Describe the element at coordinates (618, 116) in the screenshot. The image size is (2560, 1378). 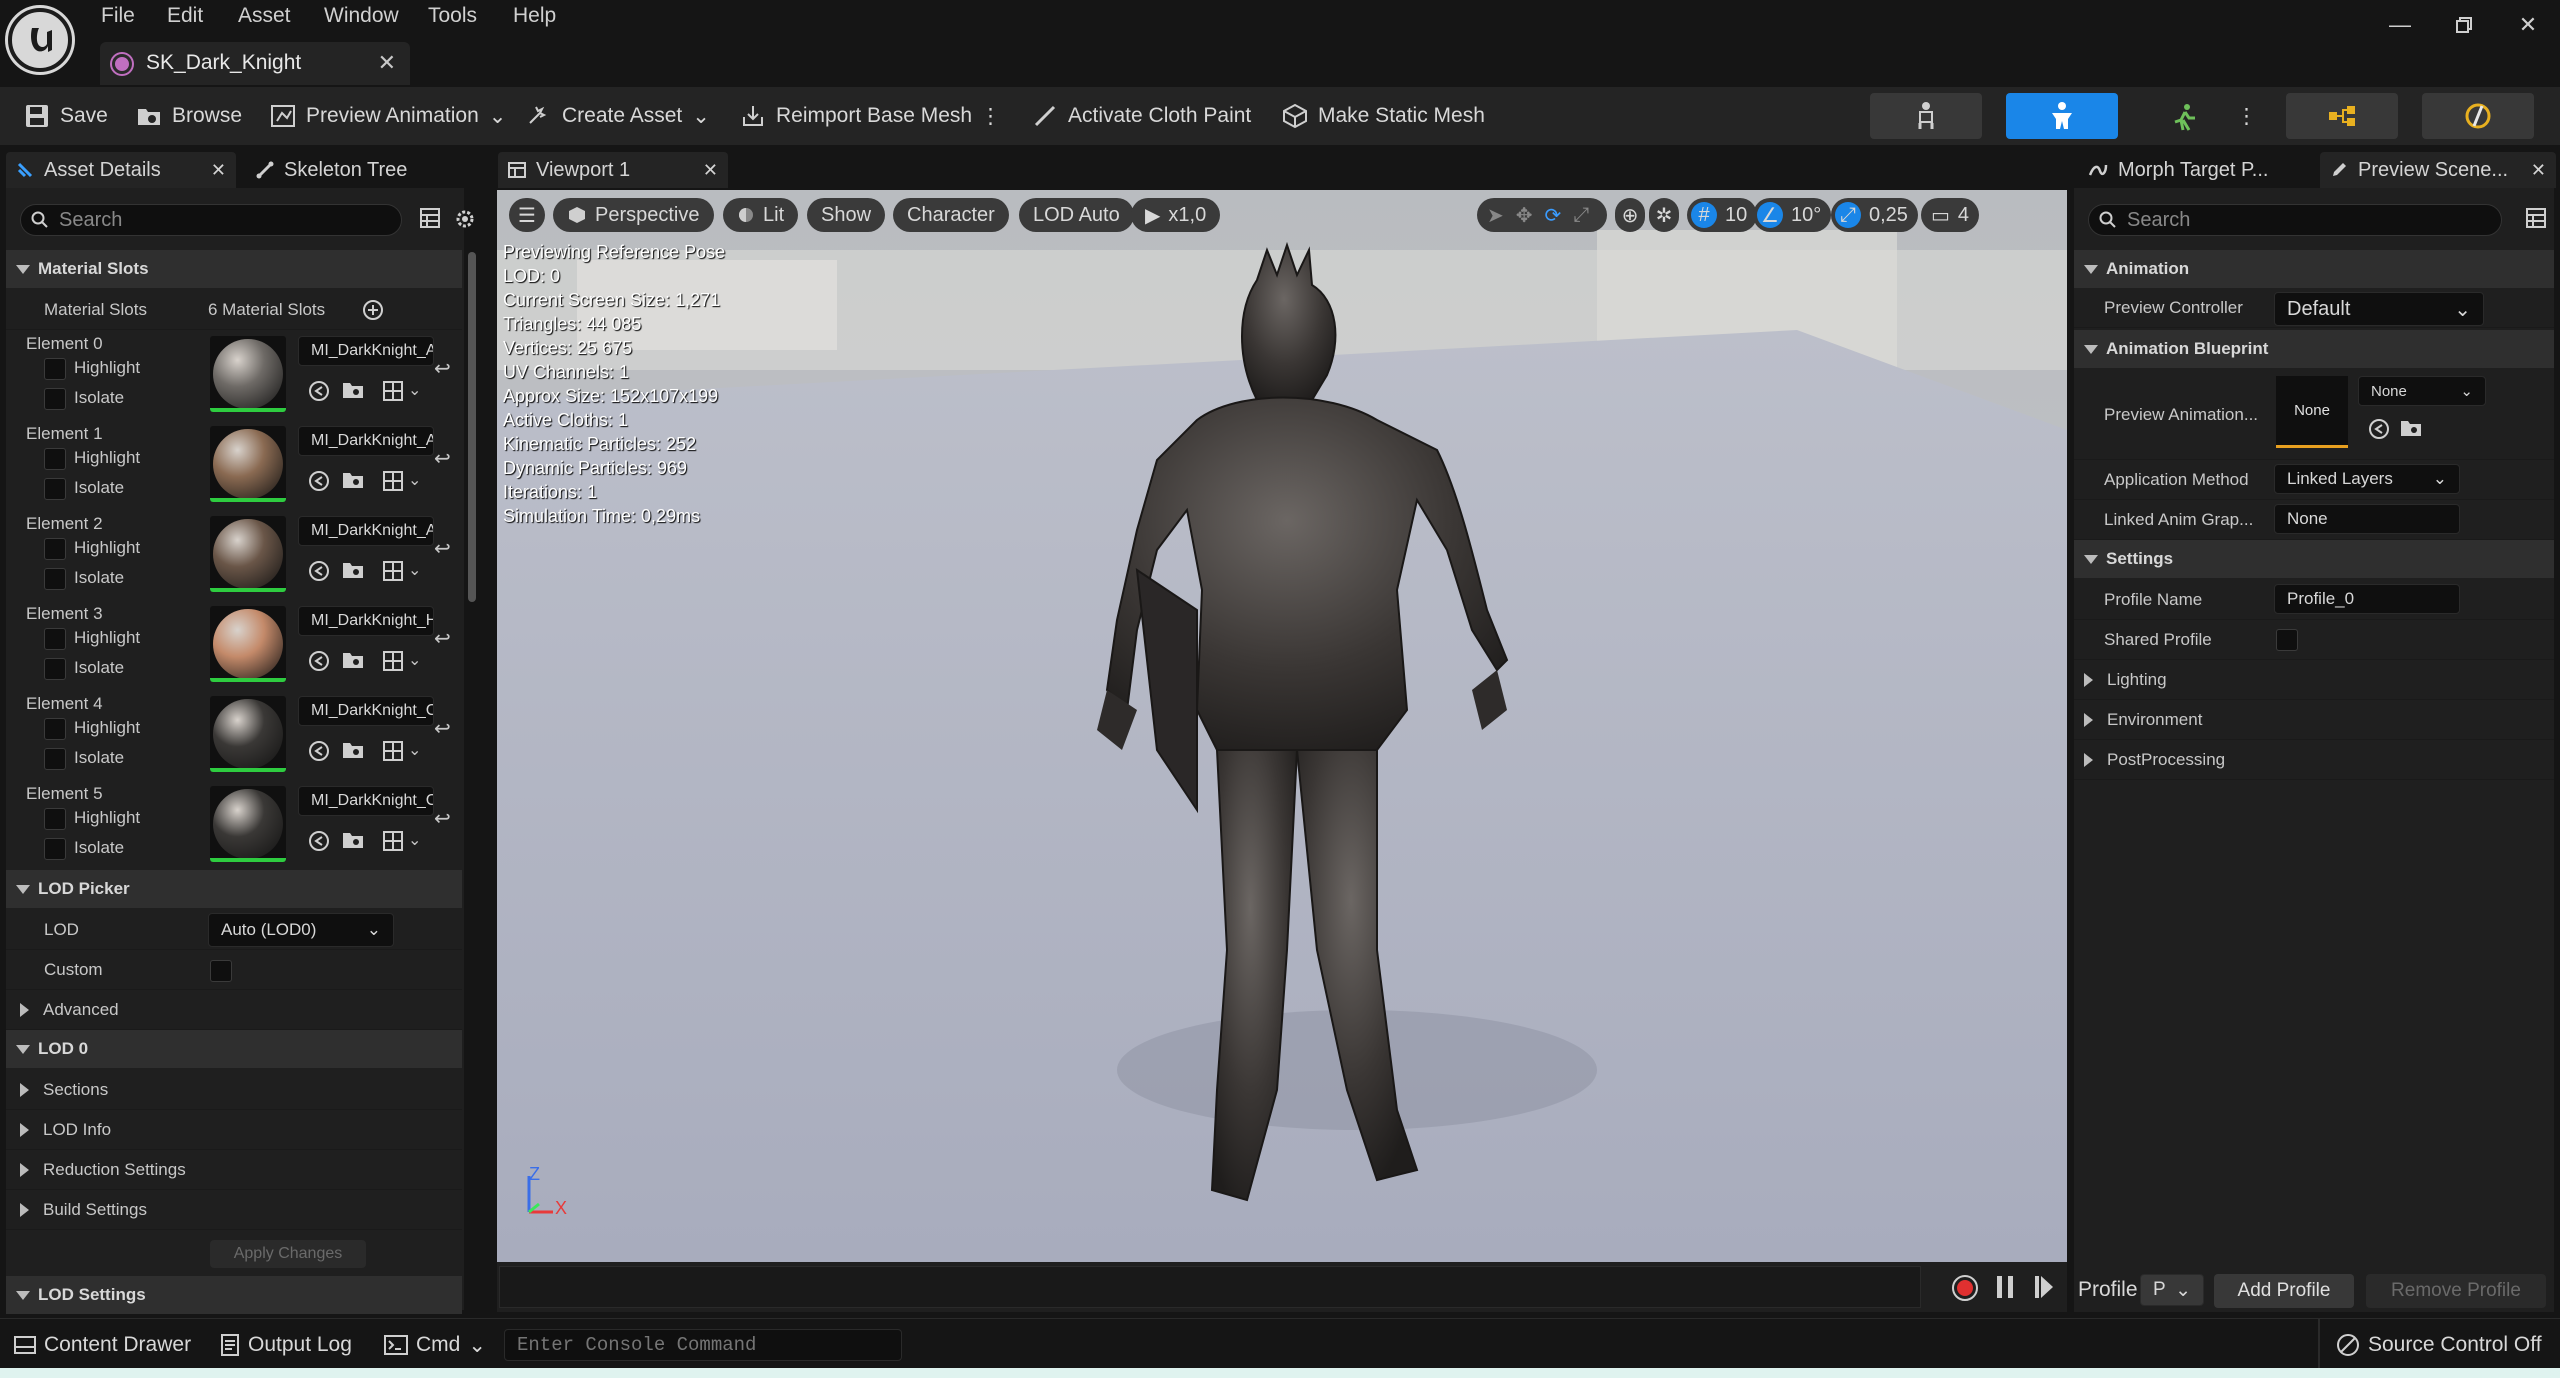
I see `create-asset-button: Create Asset ⌄` at that location.